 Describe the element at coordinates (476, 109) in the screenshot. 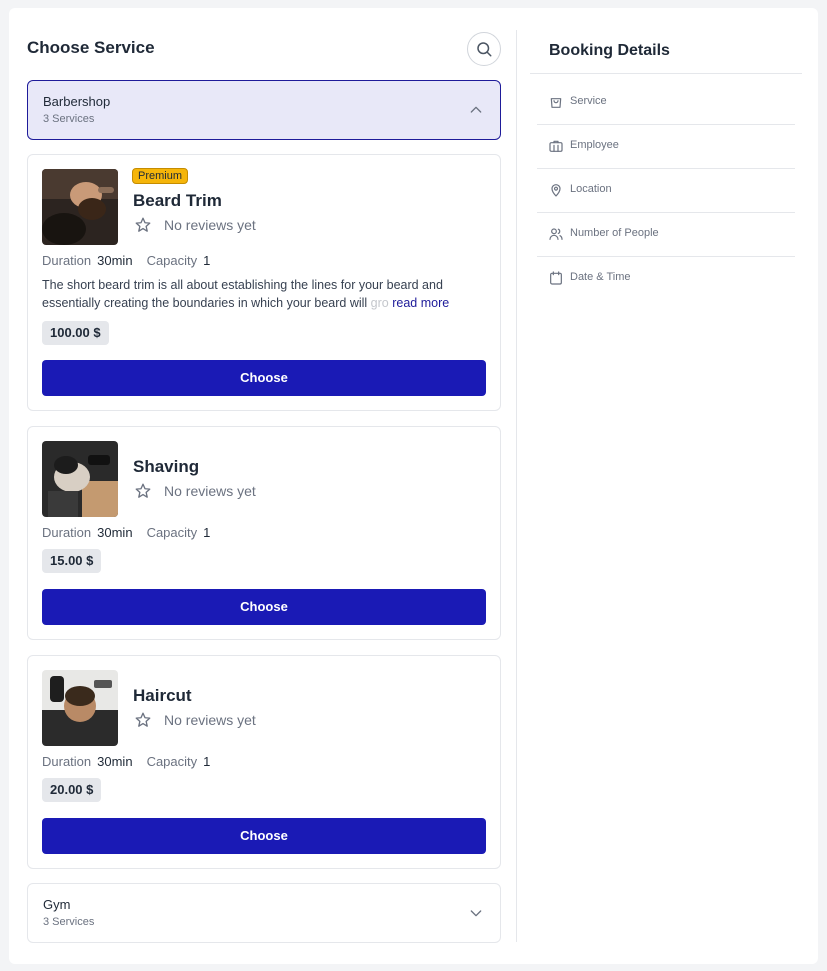

I see `chevron-up-icon` at that location.